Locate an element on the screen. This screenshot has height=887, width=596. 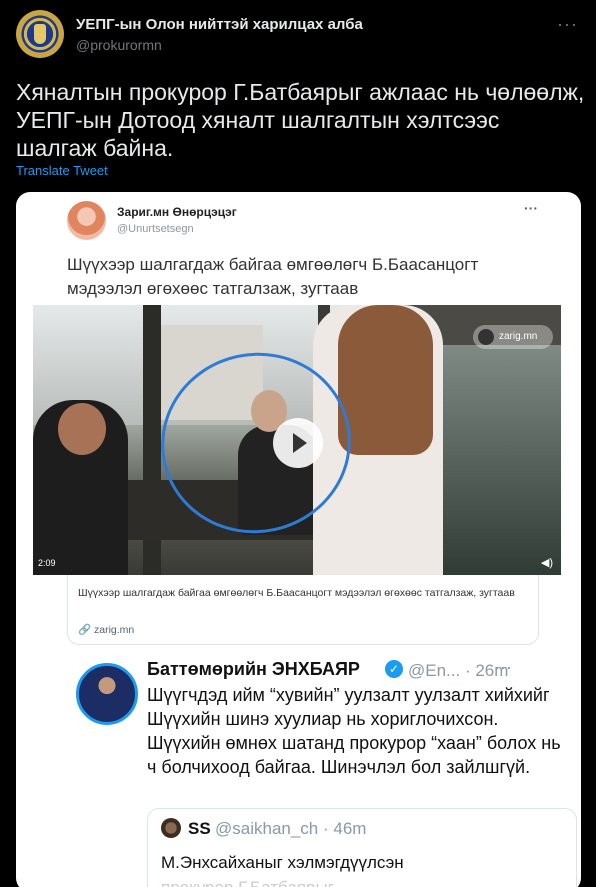
reply-author-avatar is located at coordinates (107, 694).